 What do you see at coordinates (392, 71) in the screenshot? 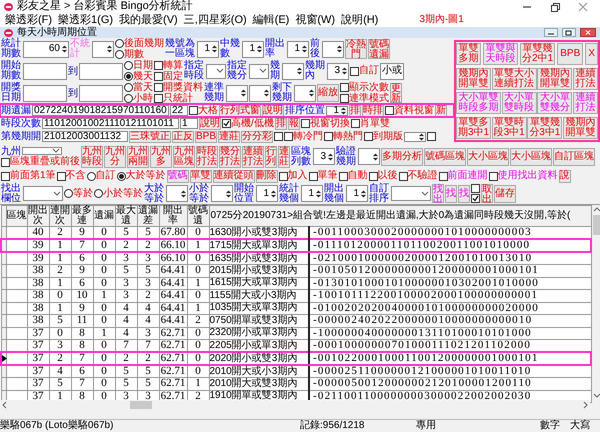
I see `text-field: 小或` at bounding box center [392, 71].